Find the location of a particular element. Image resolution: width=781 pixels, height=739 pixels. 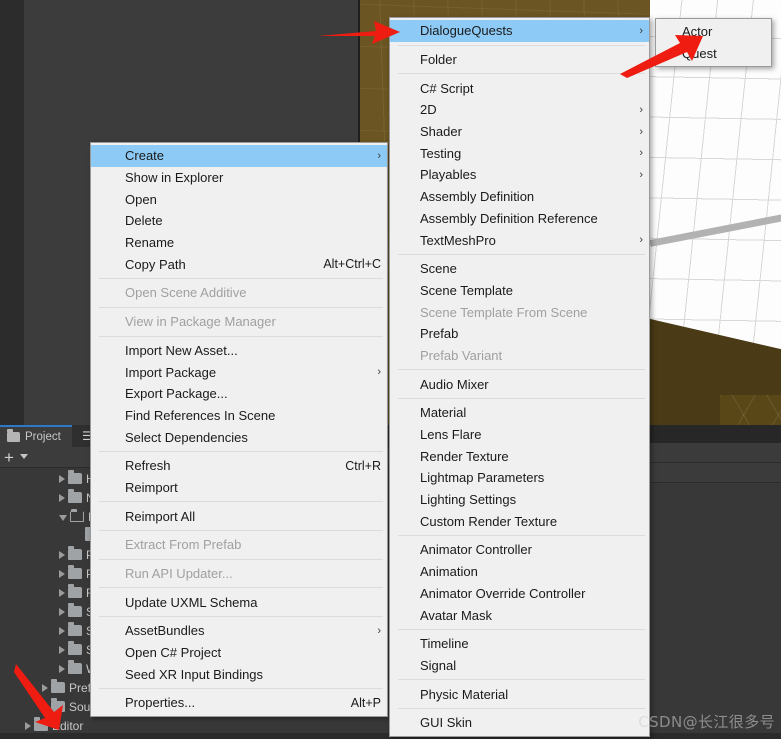

menu-item-dialoguequests: DialogueQuests › is located at coordinates (519, 31).